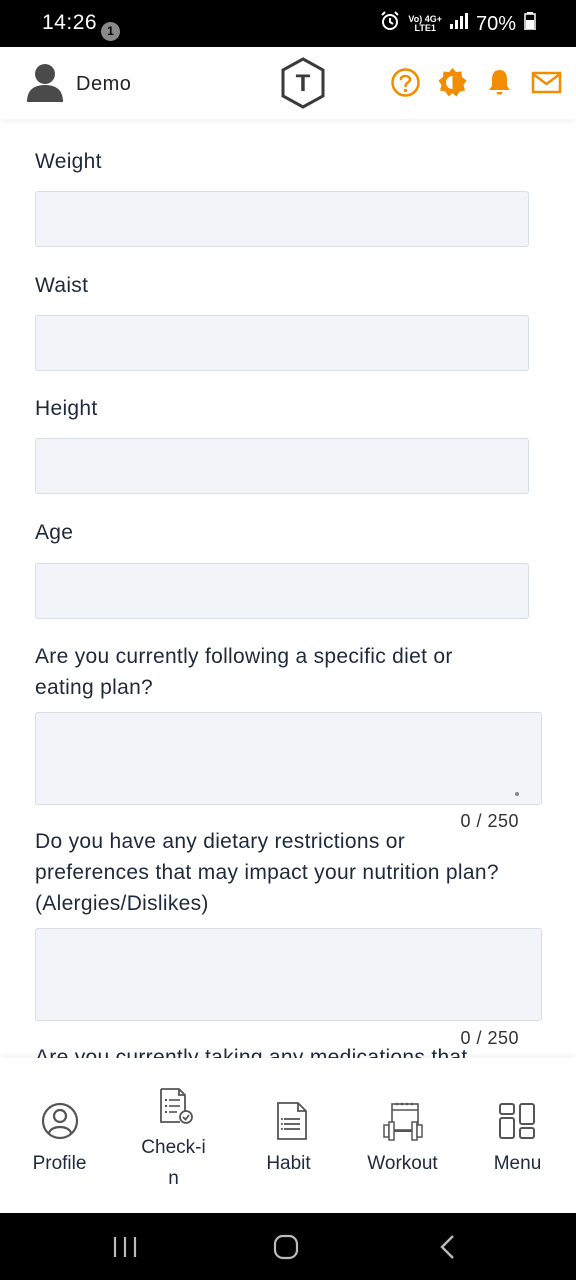 This screenshot has height=1280, width=576. I want to click on age-label: Age, so click(54, 532).